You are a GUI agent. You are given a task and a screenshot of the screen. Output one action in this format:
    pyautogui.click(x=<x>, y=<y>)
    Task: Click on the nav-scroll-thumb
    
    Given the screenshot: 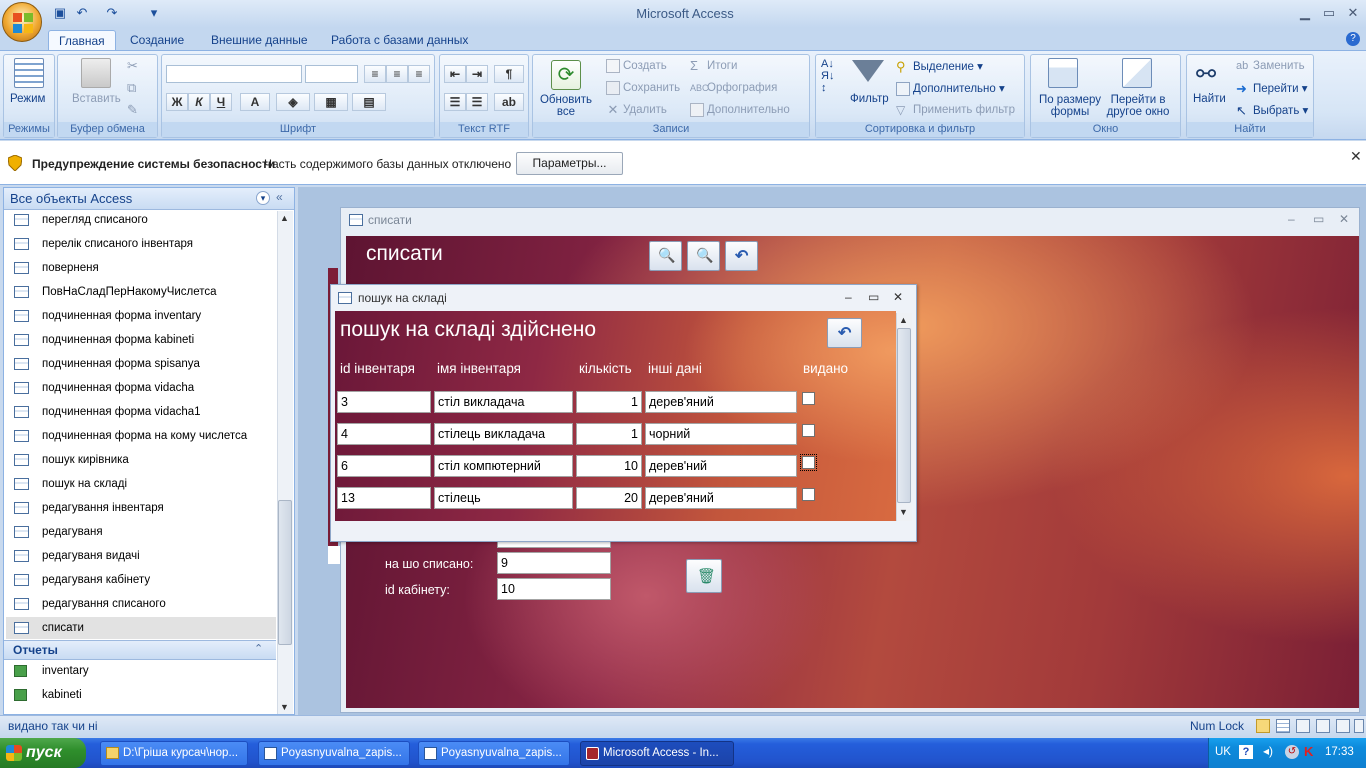 What is the action you would take?
    pyautogui.click(x=285, y=572)
    